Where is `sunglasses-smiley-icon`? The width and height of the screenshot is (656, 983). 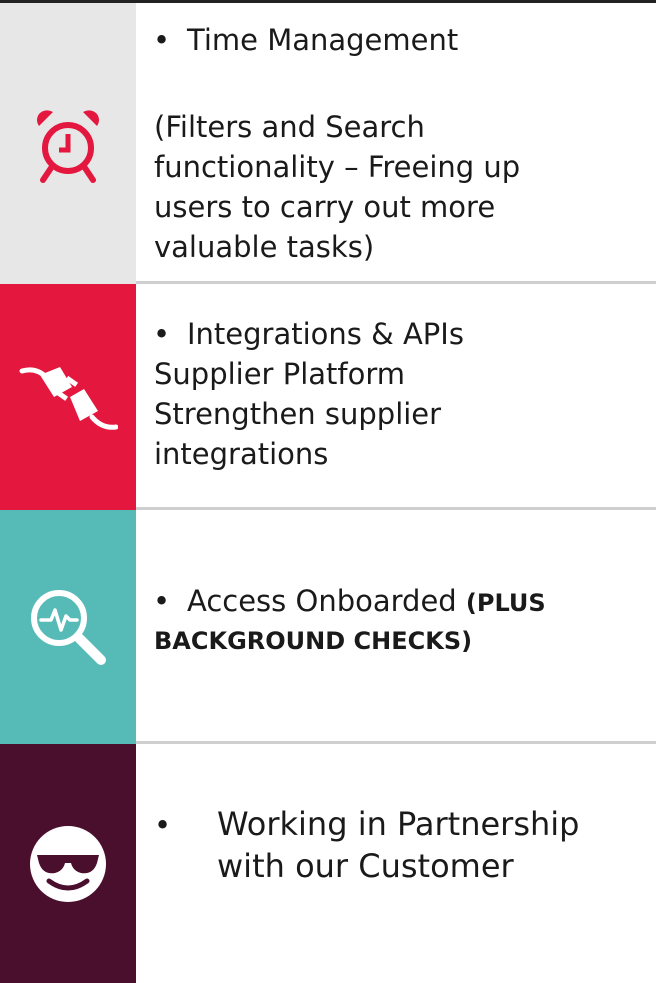 sunglasses-smiley-icon is located at coordinates (68, 863).